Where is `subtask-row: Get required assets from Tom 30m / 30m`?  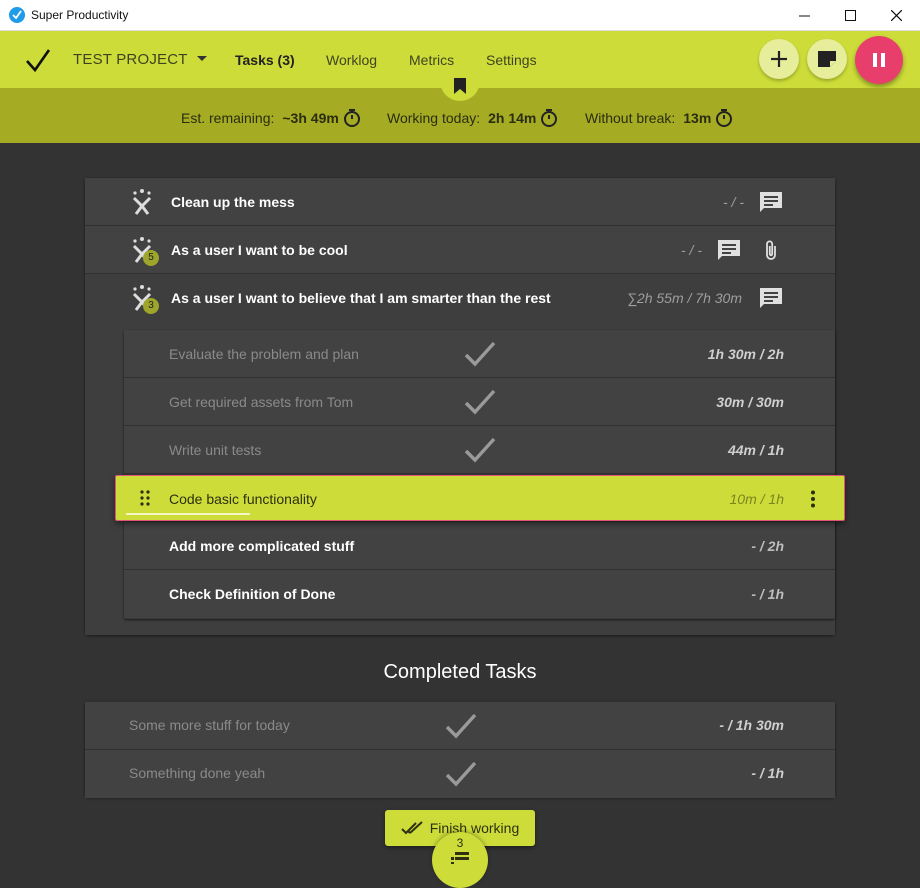 subtask-row: Get required assets from Tom 30m / 30m is located at coordinates (479, 402).